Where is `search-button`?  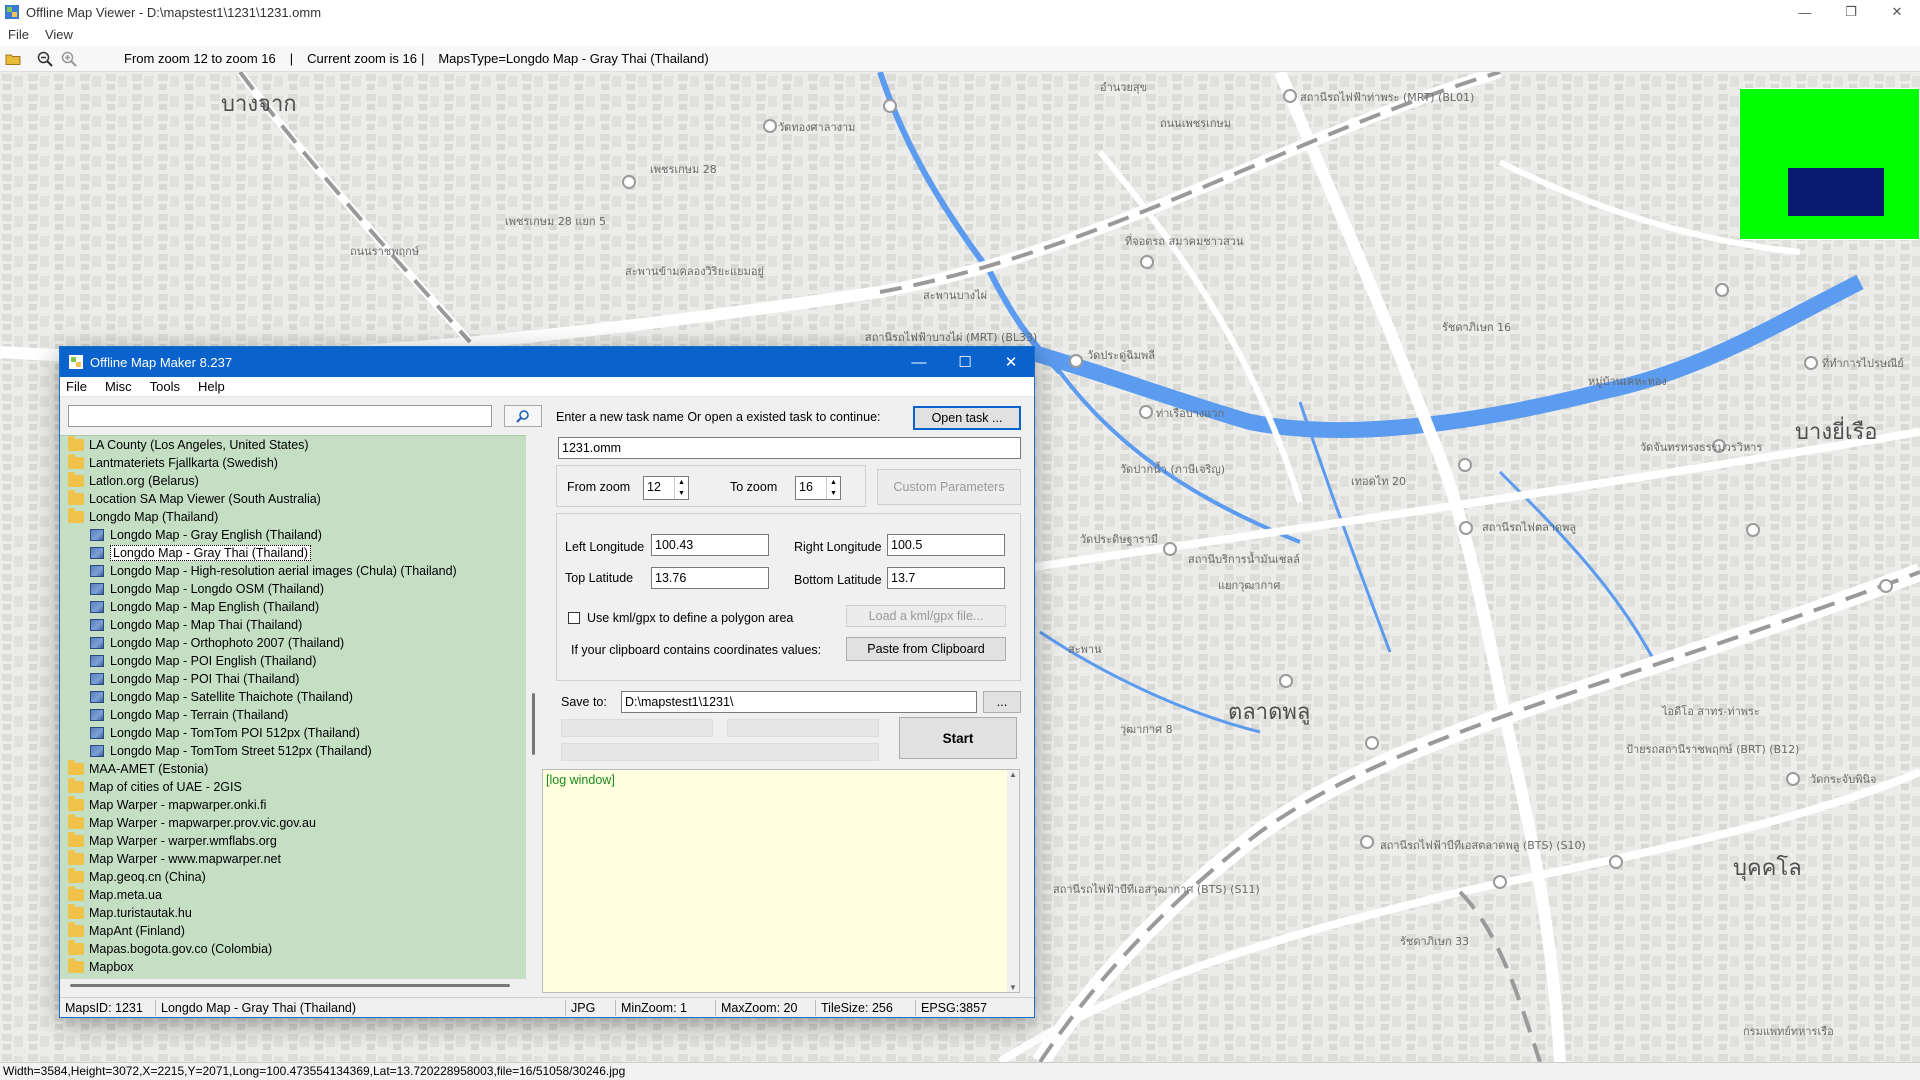
search-button is located at coordinates (523, 416).